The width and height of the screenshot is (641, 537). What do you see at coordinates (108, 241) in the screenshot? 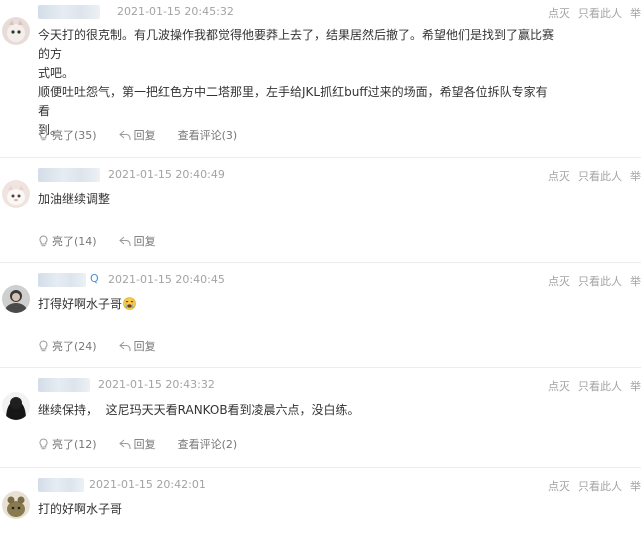
I see `comment-footer: 亮了(14) 回复` at bounding box center [108, 241].